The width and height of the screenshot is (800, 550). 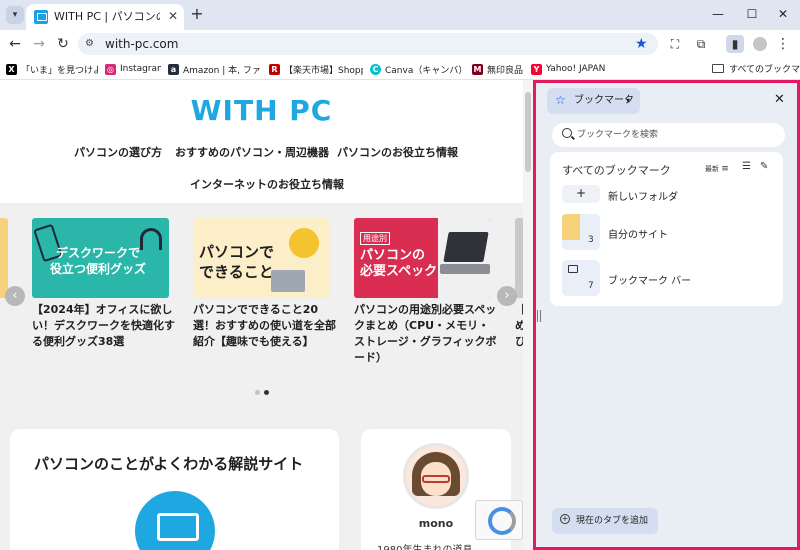 I want to click on list-view-icon: ☰, so click(x=746, y=166).